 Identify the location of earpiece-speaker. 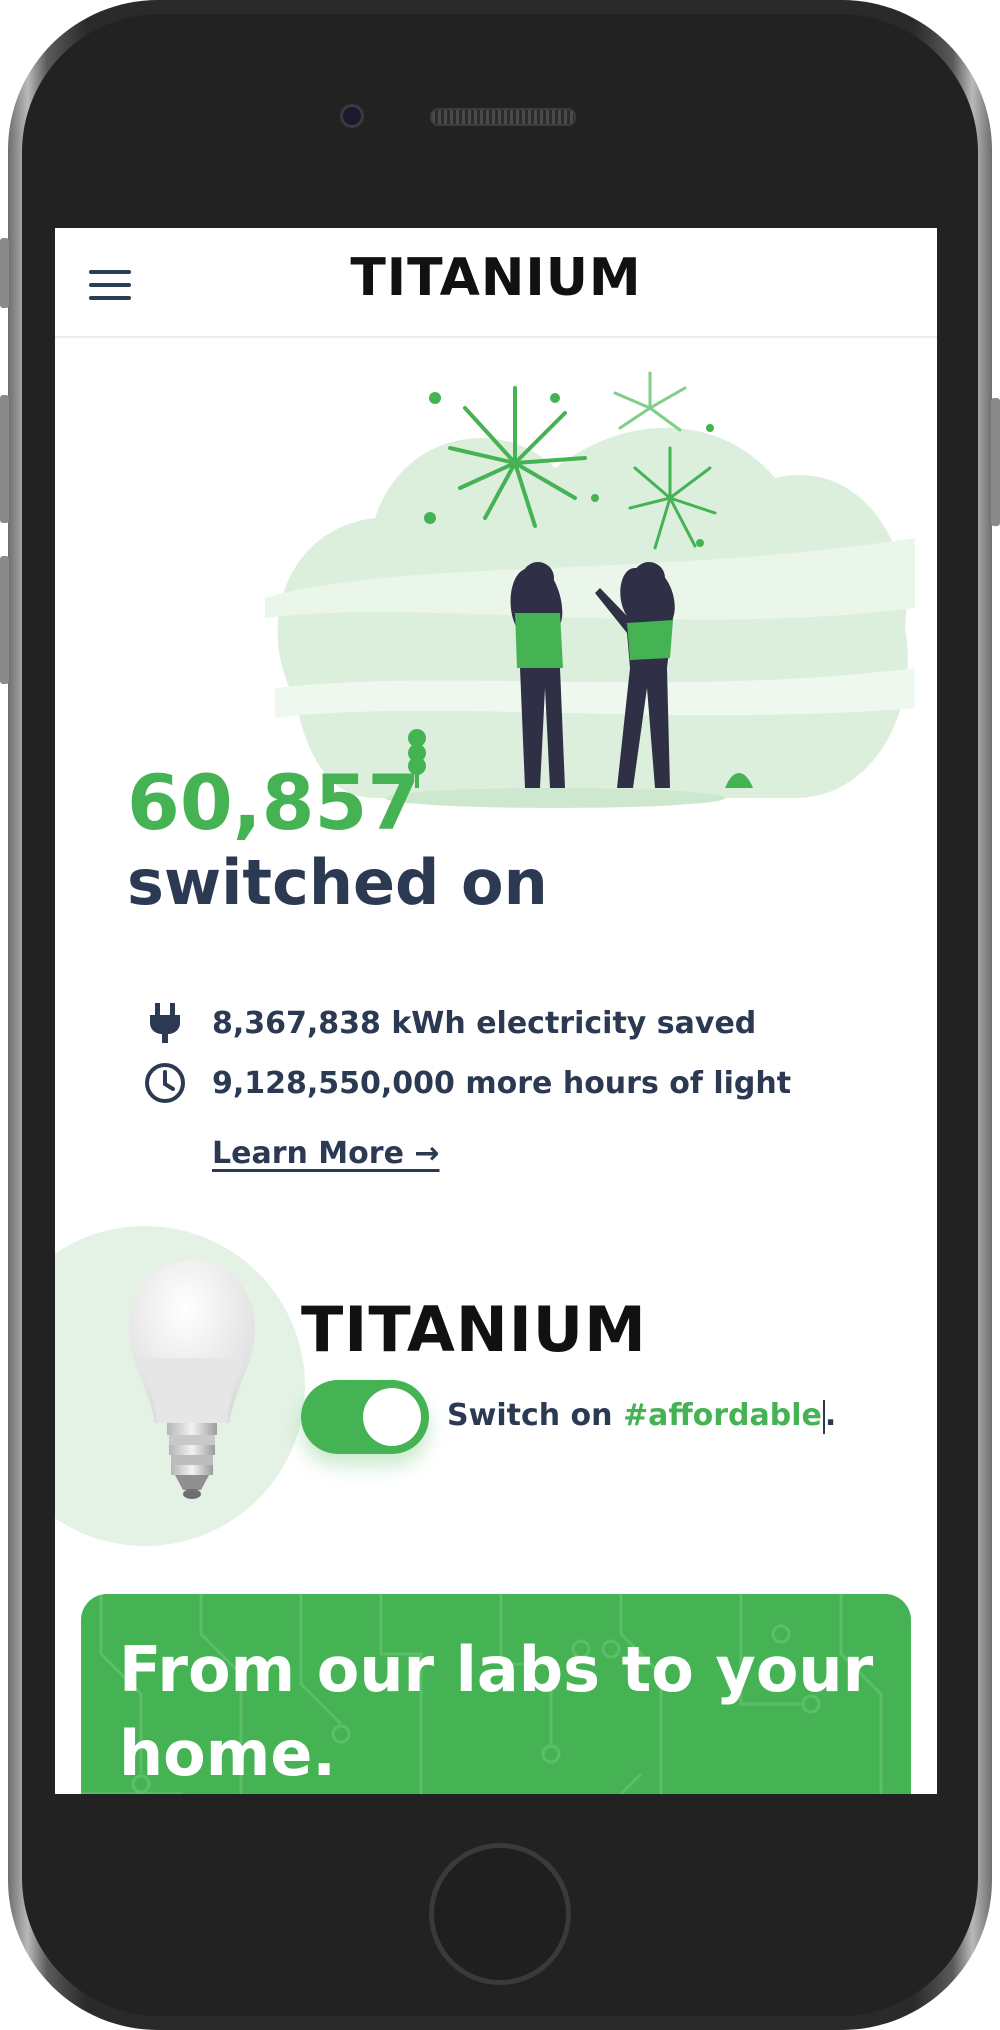
(503, 117).